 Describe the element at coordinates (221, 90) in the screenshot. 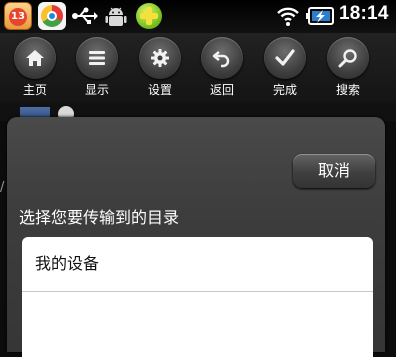

I see `toolbar-back-label: 返回` at that location.